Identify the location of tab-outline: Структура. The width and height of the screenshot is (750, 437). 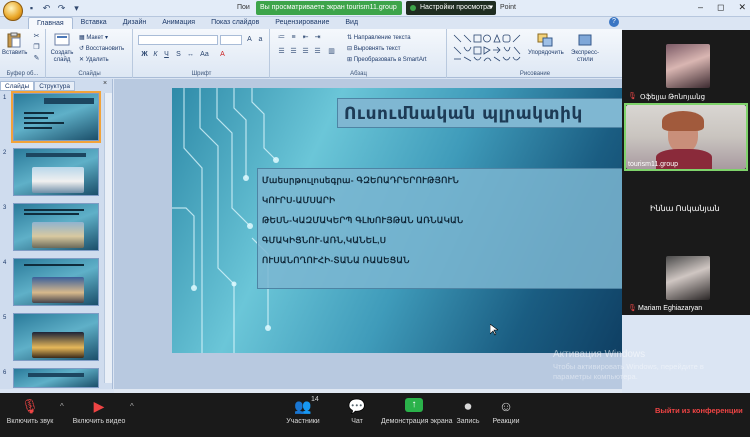
(55, 86).